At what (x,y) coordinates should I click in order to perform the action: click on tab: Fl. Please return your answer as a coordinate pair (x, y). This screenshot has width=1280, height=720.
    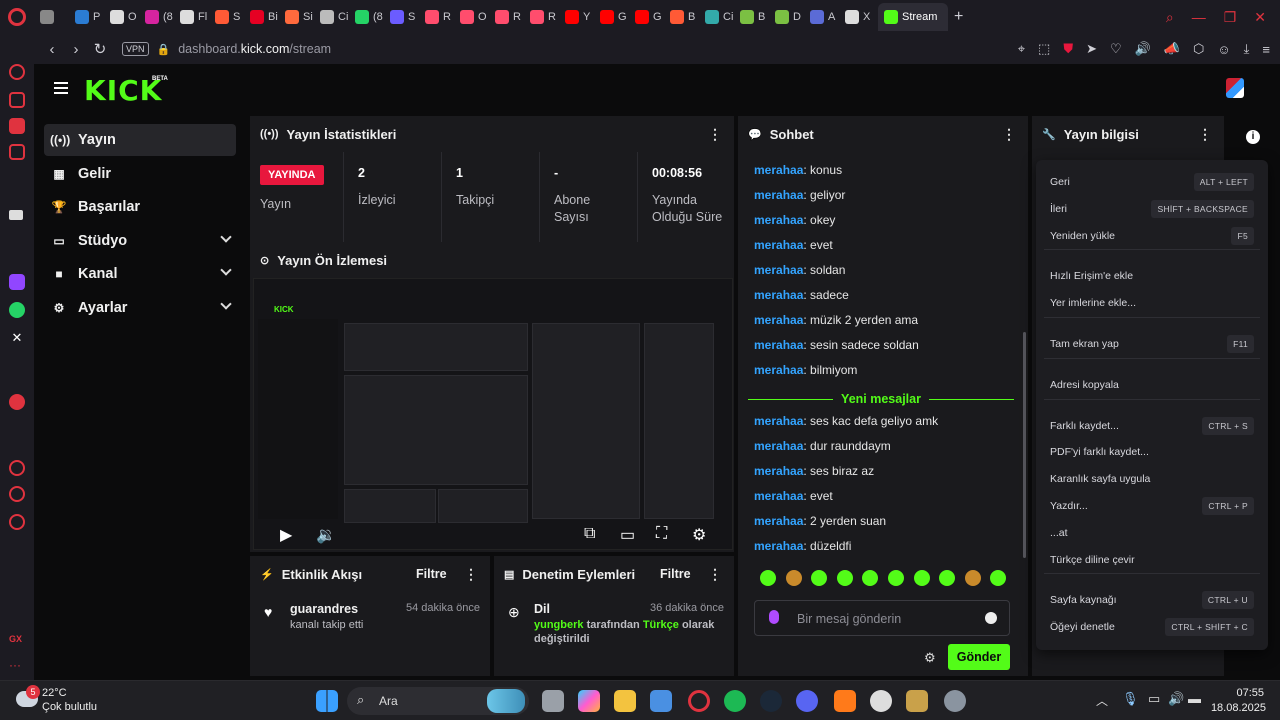
    Looking at the image, I should click on (191, 17).